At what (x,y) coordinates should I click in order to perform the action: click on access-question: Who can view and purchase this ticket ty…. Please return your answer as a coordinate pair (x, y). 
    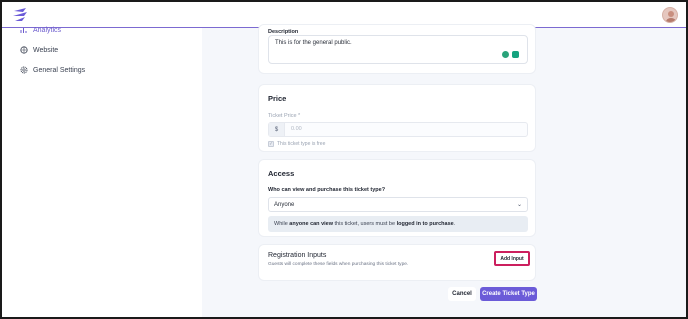
    Looking at the image, I should click on (327, 190).